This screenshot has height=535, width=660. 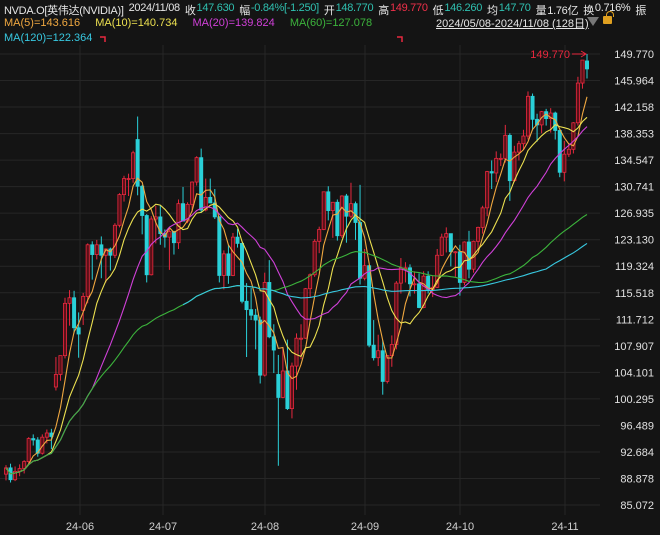 I want to click on x-tick-label: 24-06, so click(x=80, y=527).